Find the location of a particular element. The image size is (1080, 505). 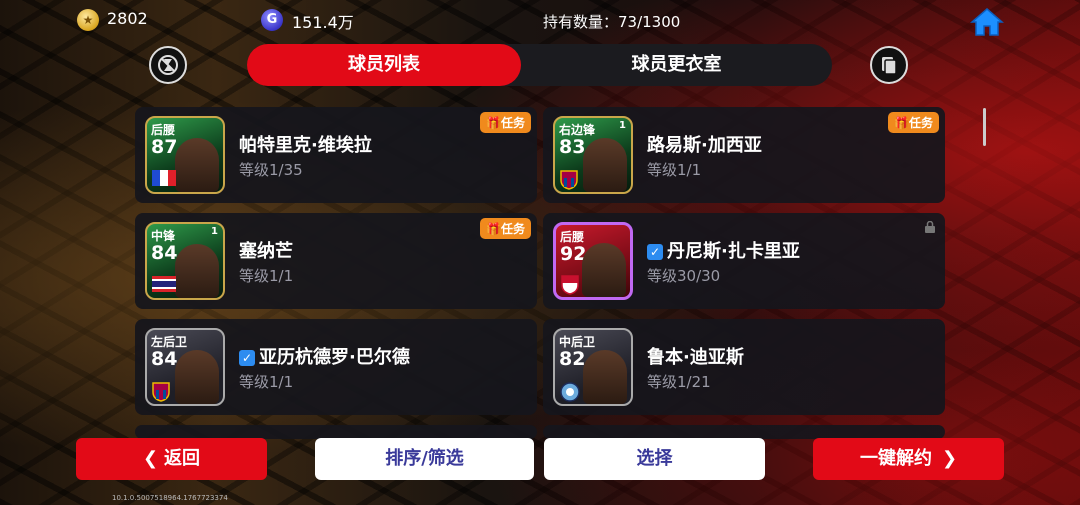

holdings-count: 持有数量：73/1300 is located at coordinates (612, 22).